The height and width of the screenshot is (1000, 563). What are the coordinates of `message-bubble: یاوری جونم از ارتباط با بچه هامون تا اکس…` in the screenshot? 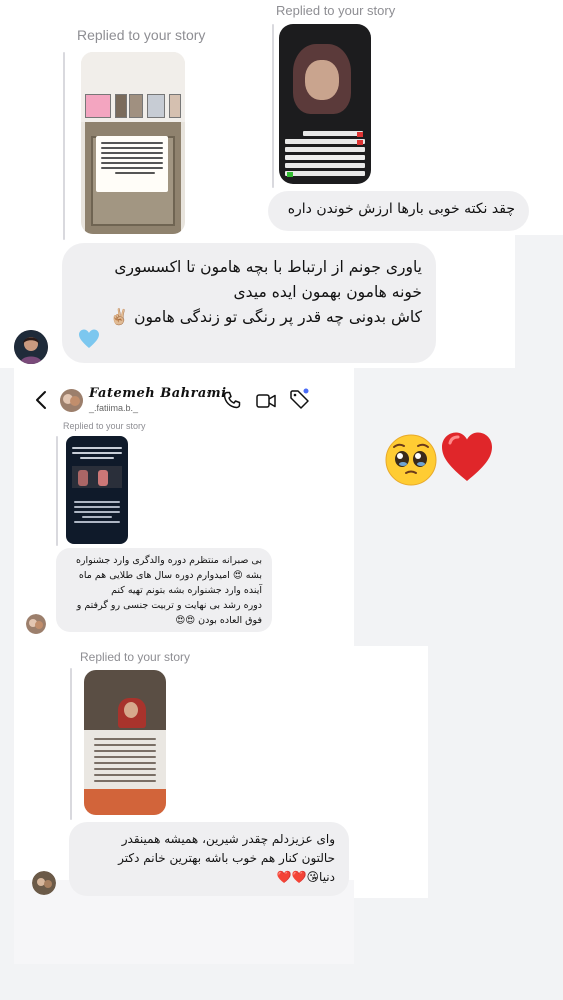 It's located at (249, 303).